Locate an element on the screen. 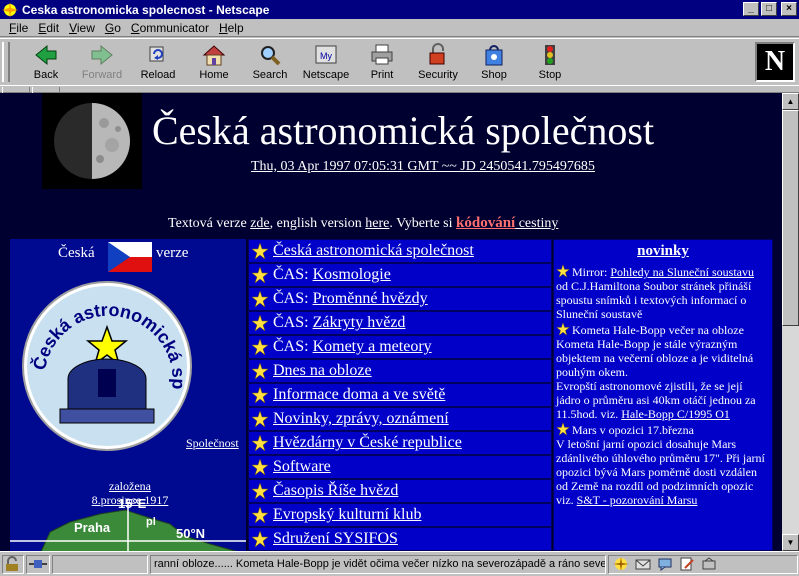  menu-row-hvezdarny: Hvězdárny v České republice is located at coordinates (400, 443).